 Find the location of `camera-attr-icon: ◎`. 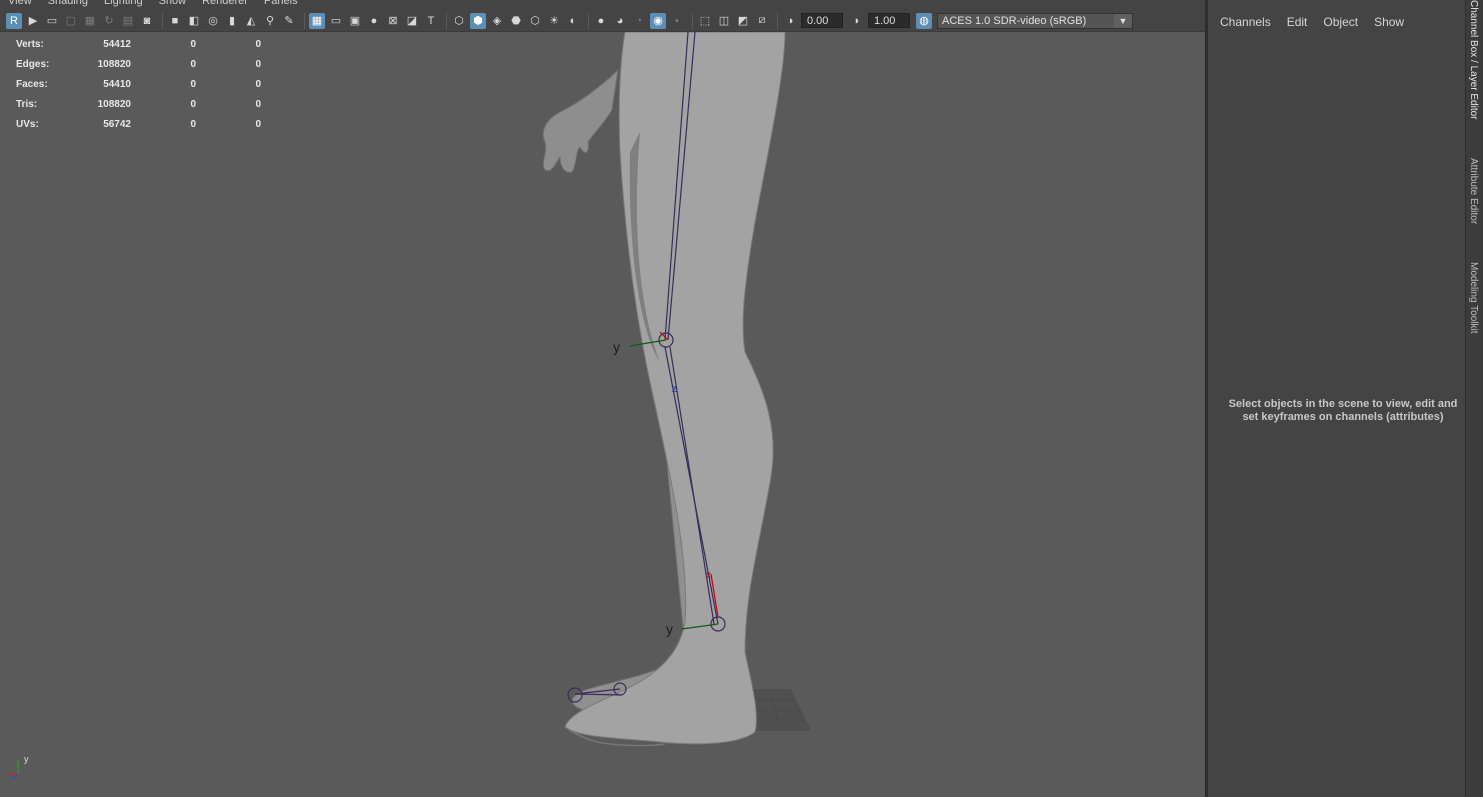

camera-attr-icon: ◎ is located at coordinates (213, 21).